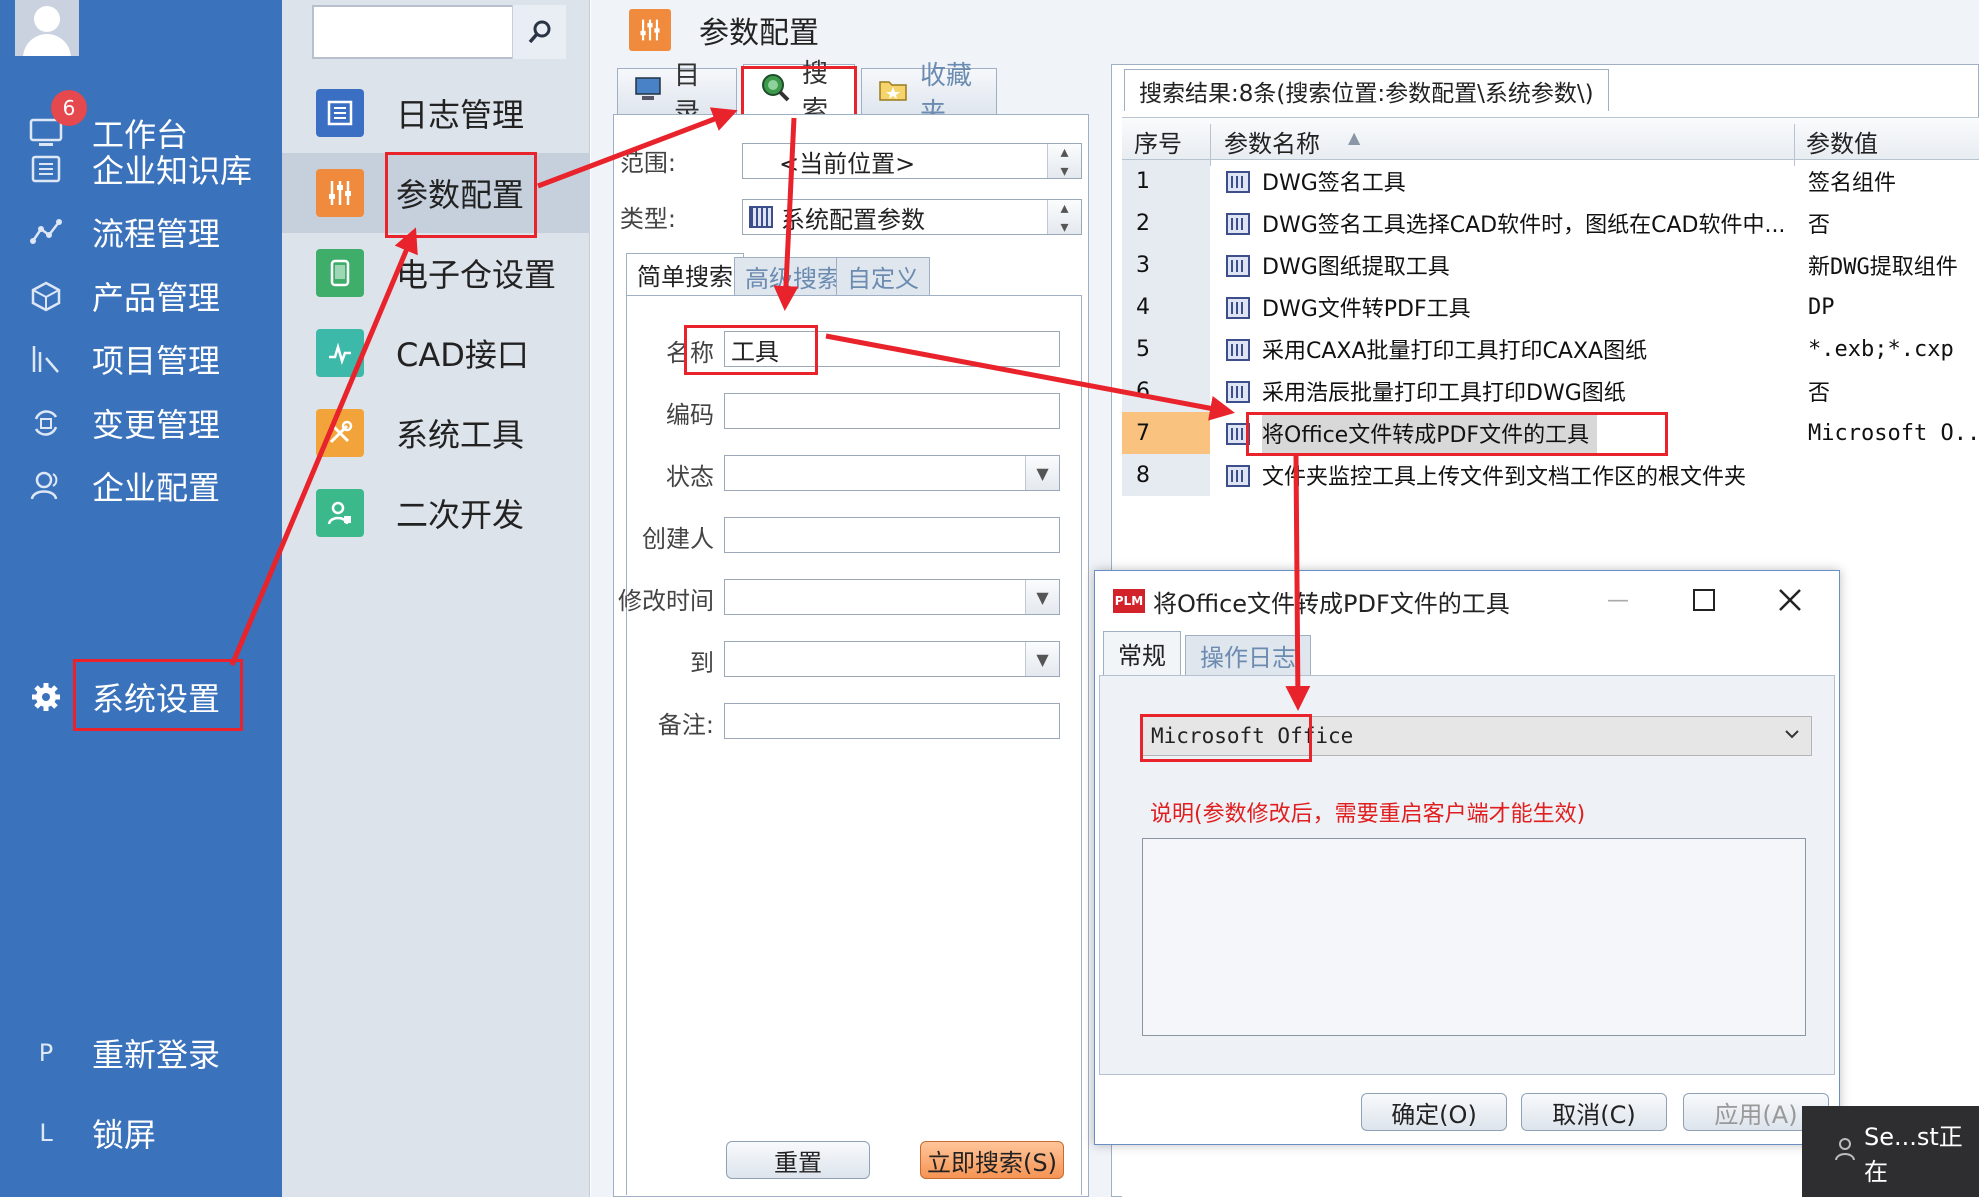 Image resolution: width=1979 pixels, height=1197 pixels. What do you see at coordinates (798, 1160) in the screenshot?
I see `reset-button: 重置` at bounding box center [798, 1160].